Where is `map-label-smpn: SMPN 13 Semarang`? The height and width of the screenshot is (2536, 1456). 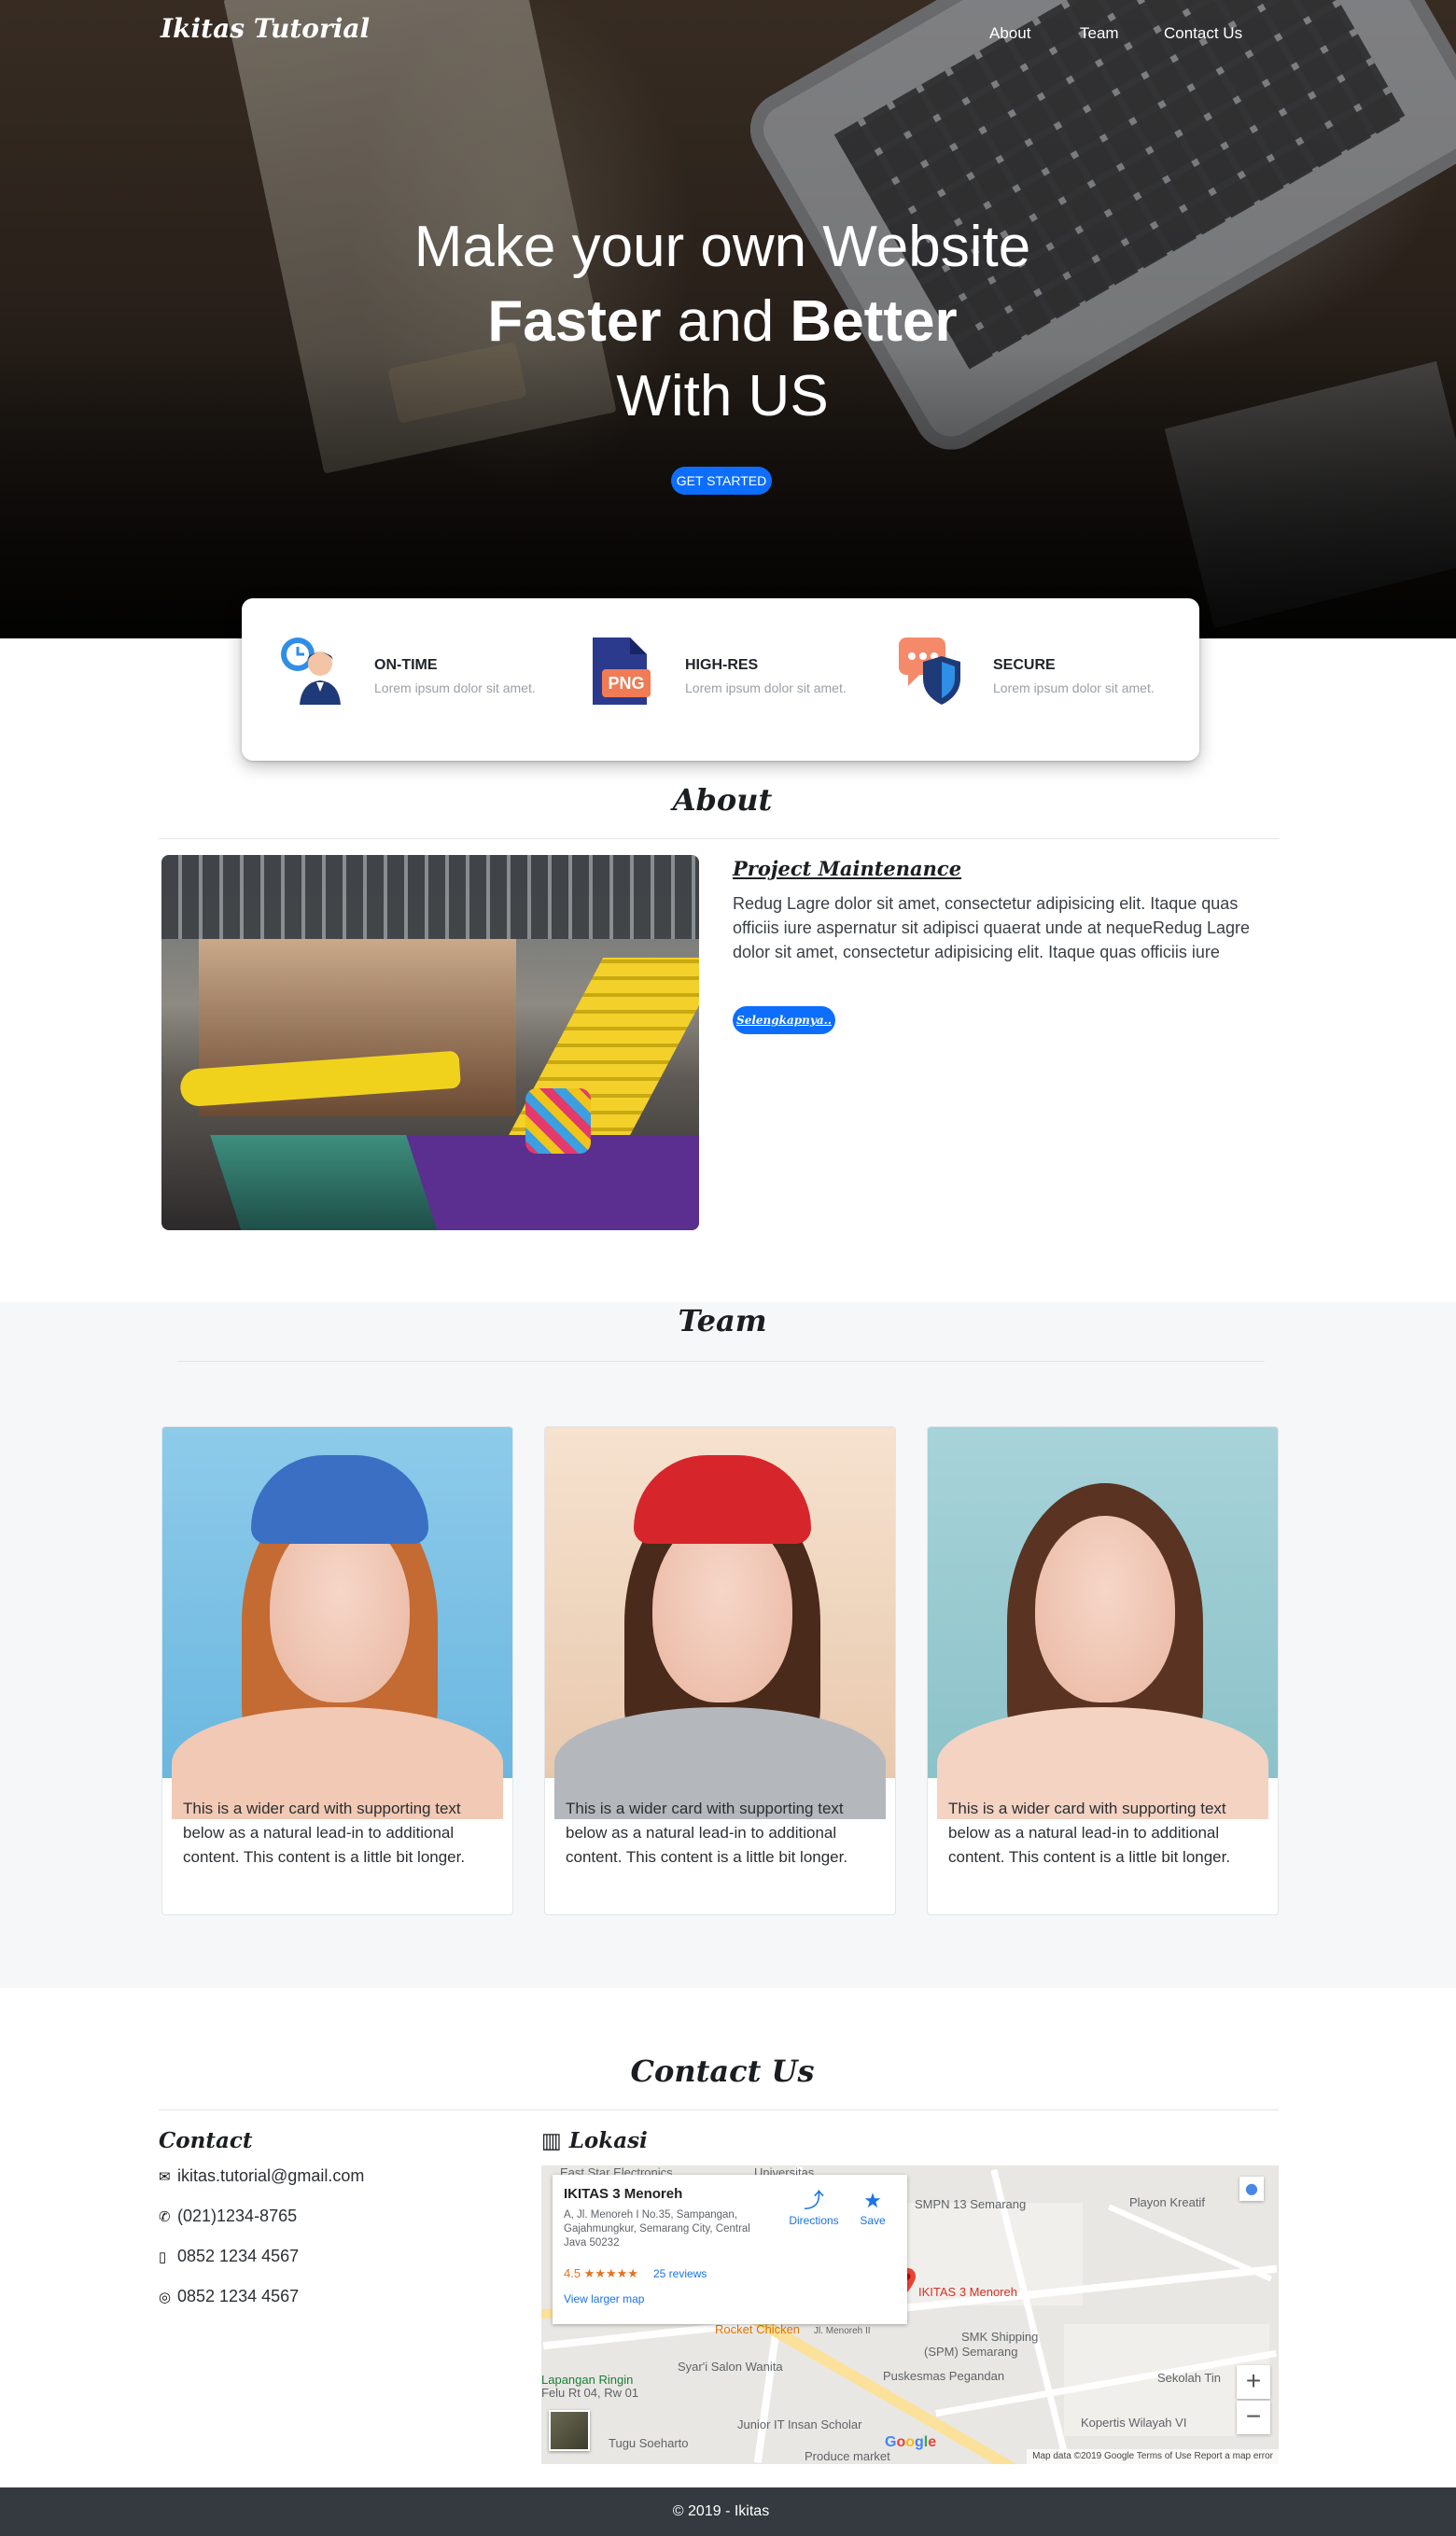
map-label-smpn: SMPN 13 Semarang is located at coordinates (971, 2204).